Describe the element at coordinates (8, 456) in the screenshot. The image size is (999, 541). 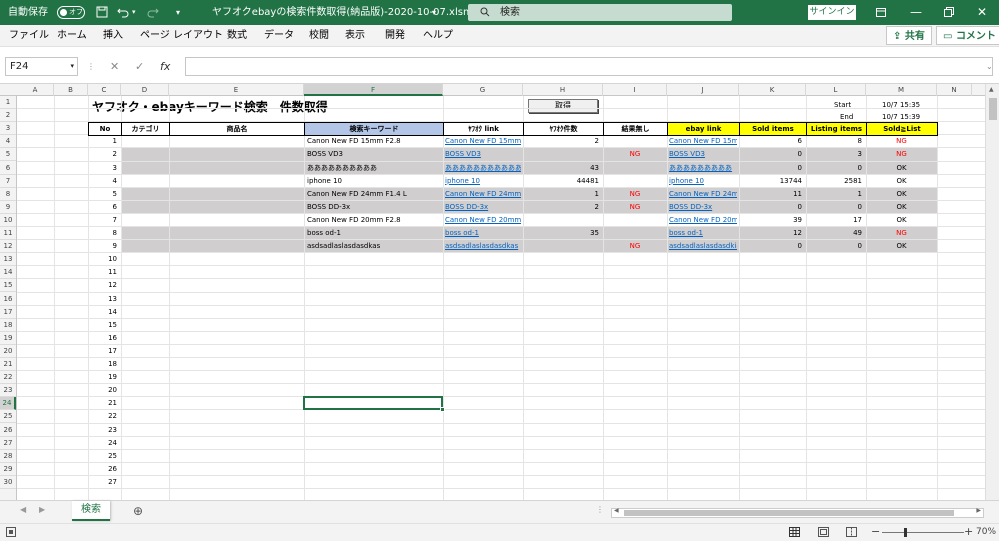
I see `row-header-28: 28` at that location.